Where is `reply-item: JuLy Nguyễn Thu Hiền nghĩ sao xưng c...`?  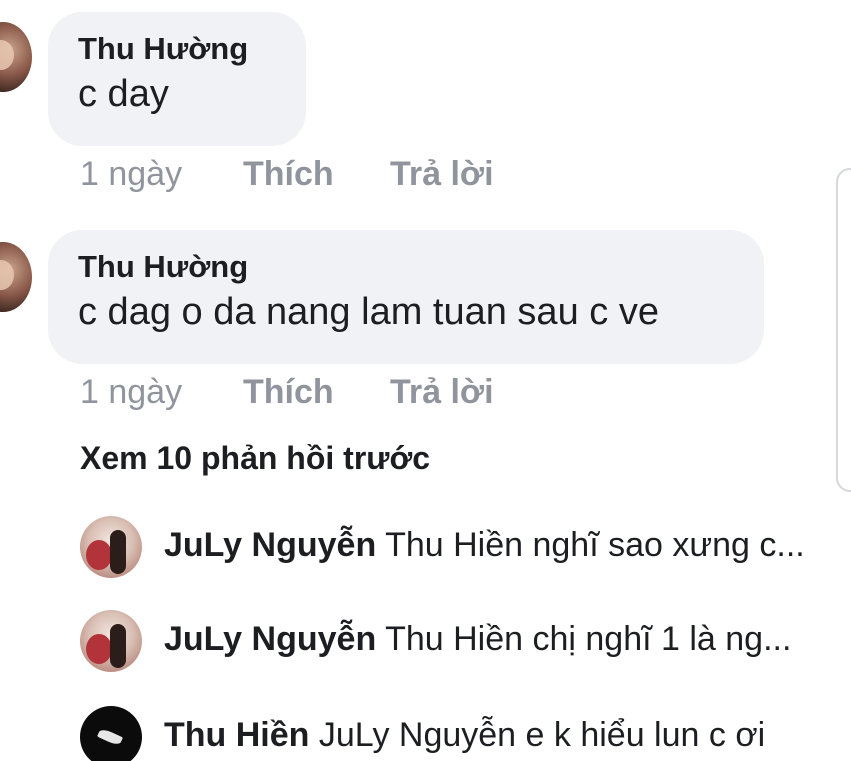 reply-item: JuLy Nguyễn Thu Hiền nghĩ sao xưng c... is located at coordinates (460, 548).